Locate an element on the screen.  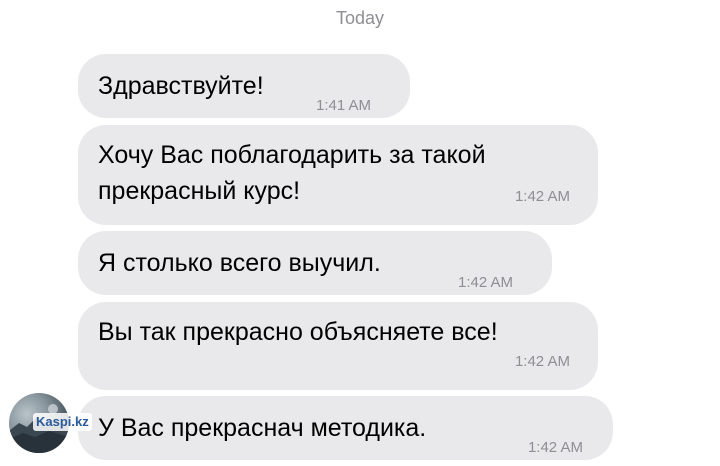
watermark-text: Kaspi.kz is located at coordinates (62, 422).